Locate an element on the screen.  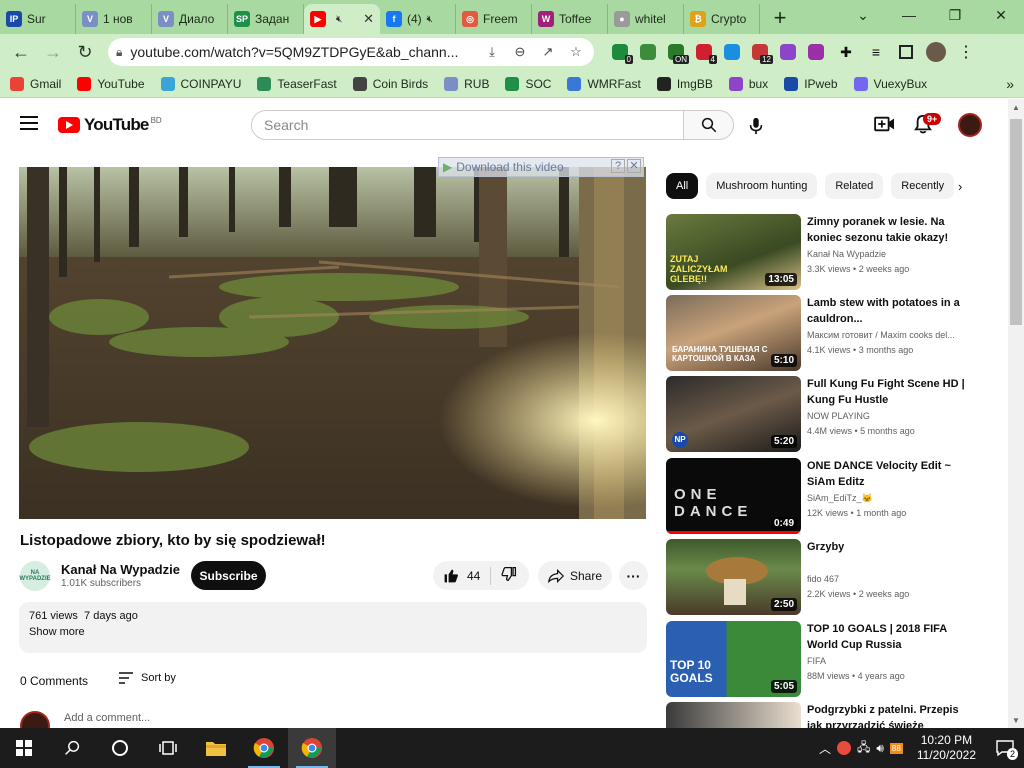
video-thumbnail: TOP 10 GOALS 5:05 is located at coordinates (733, 659).